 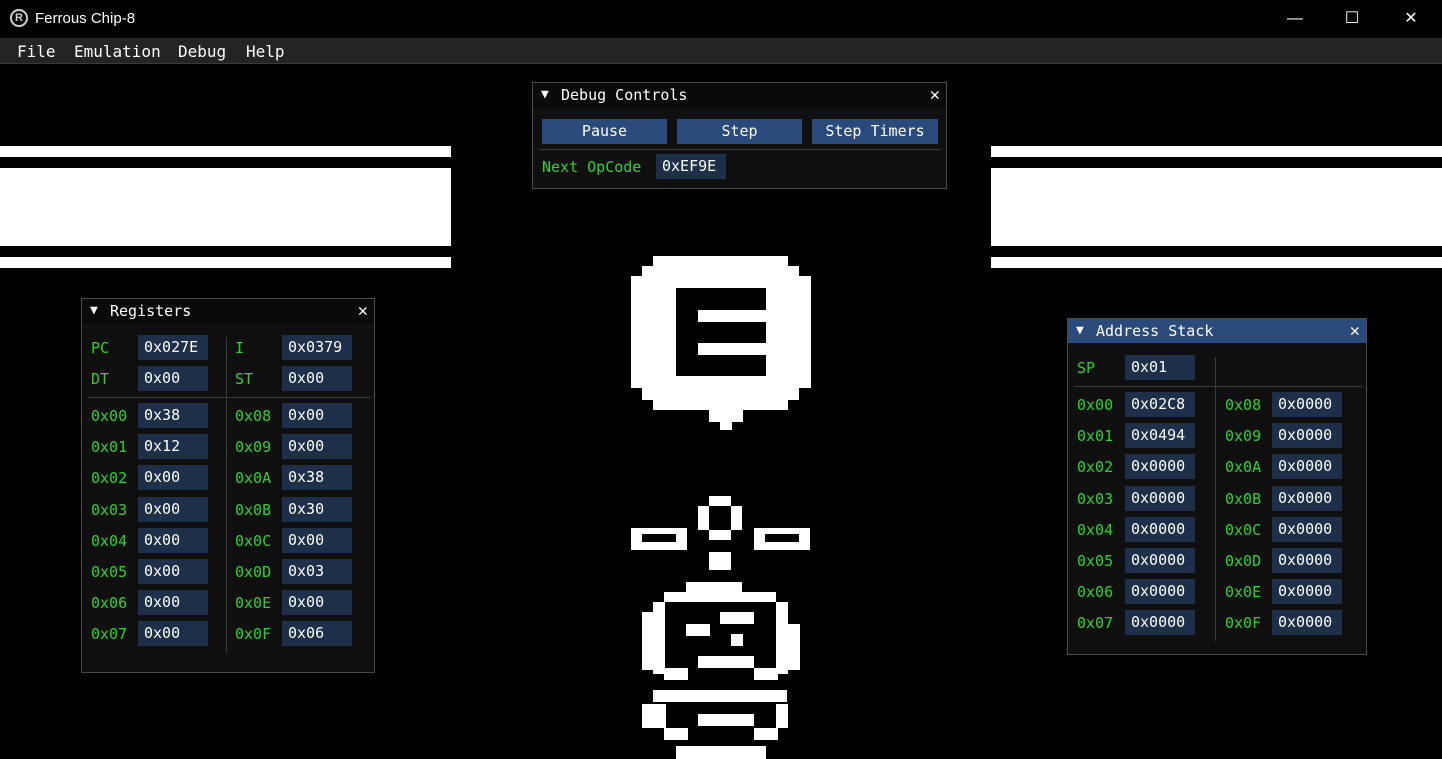 I want to click on address_stack-row-label: 0x08, so click(x=1243, y=405).